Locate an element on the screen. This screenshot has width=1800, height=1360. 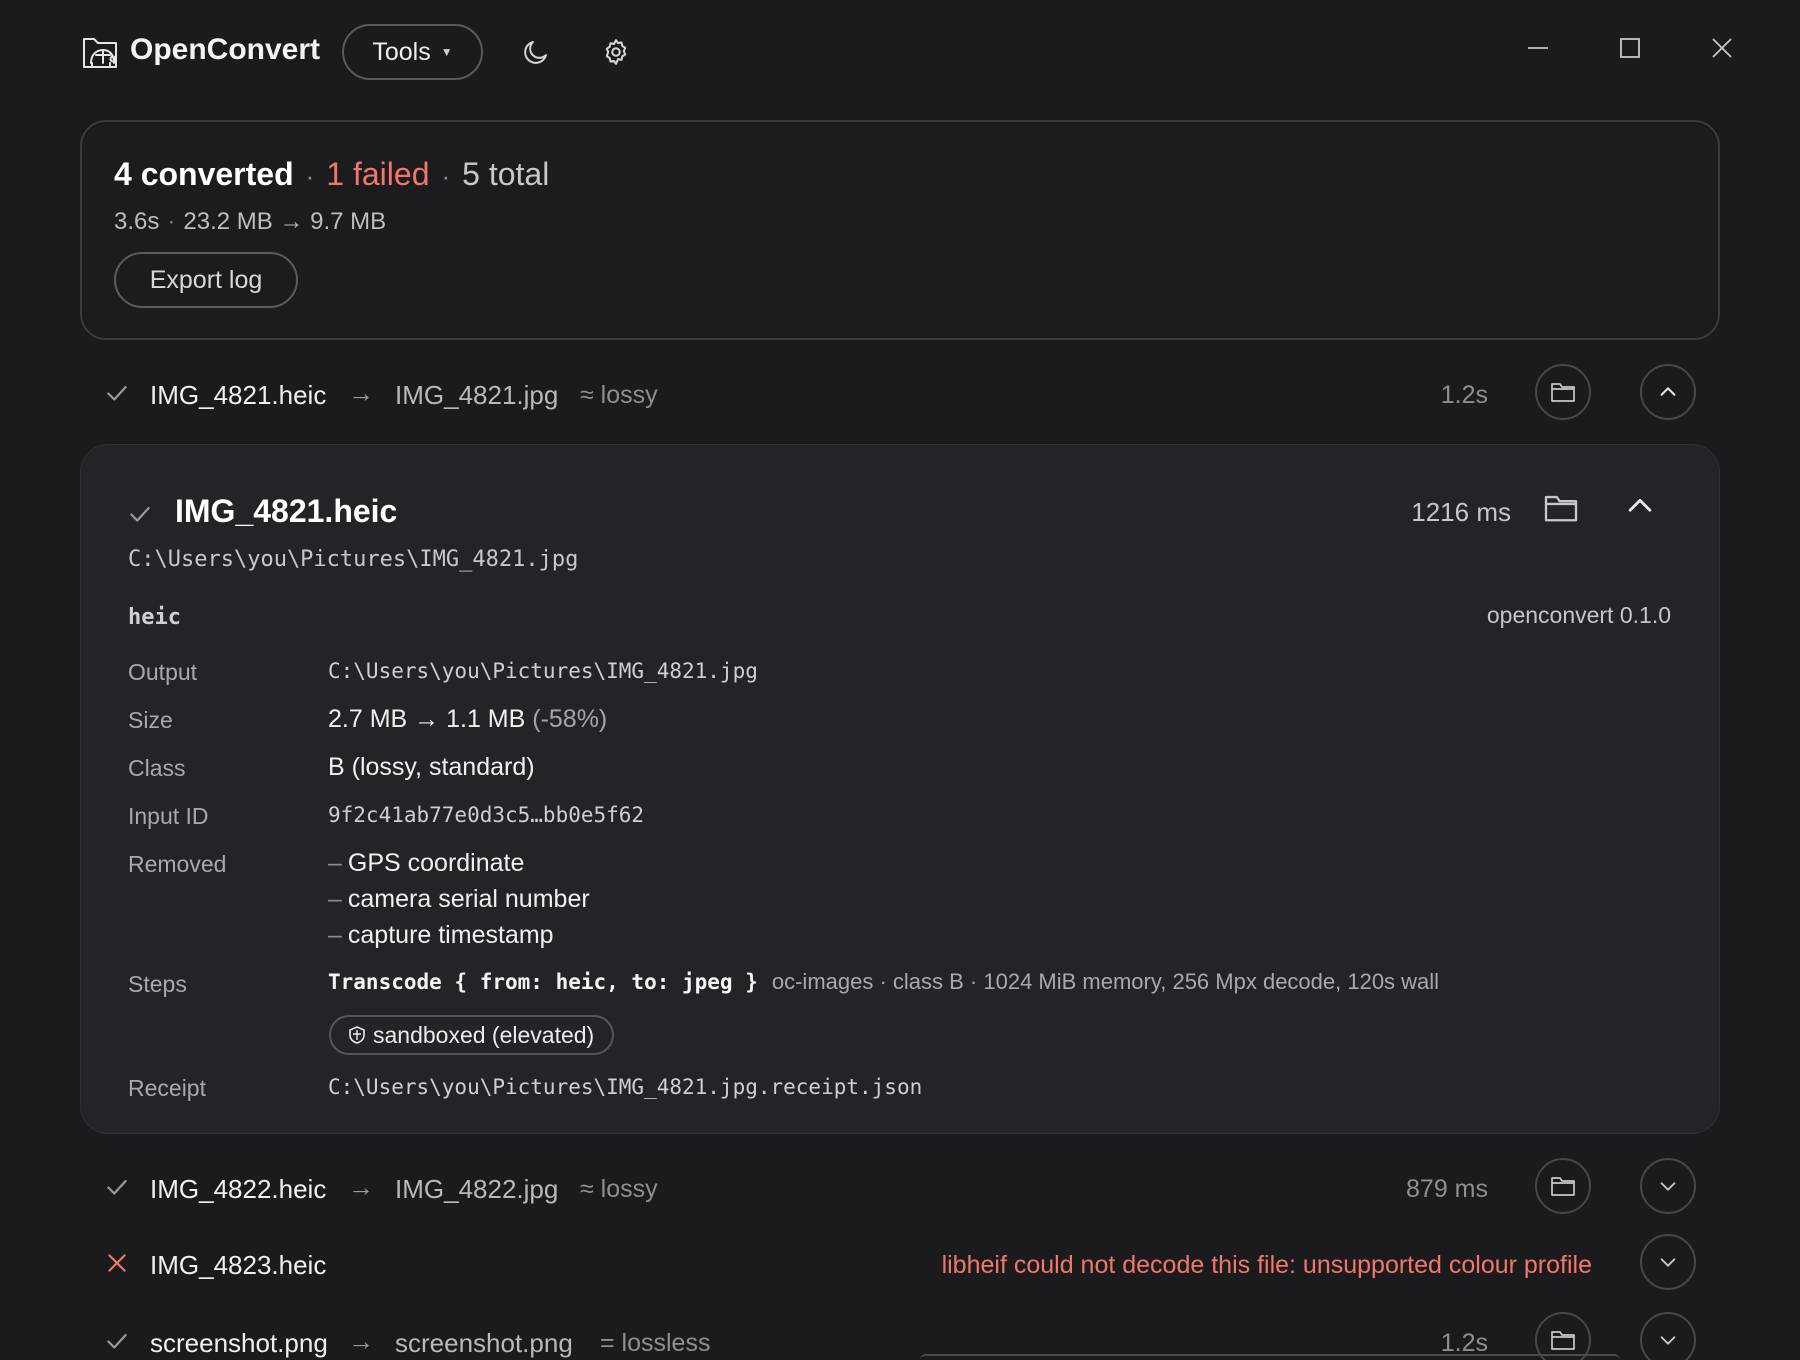
minimize-button is located at coordinates (1538, 48).